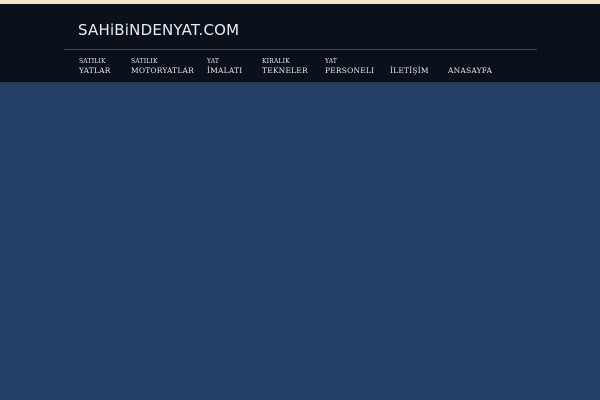 The height and width of the screenshot is (400, 600). I want to click on nav-item-anasayfa: ANASAYFA, so click(470, 71).